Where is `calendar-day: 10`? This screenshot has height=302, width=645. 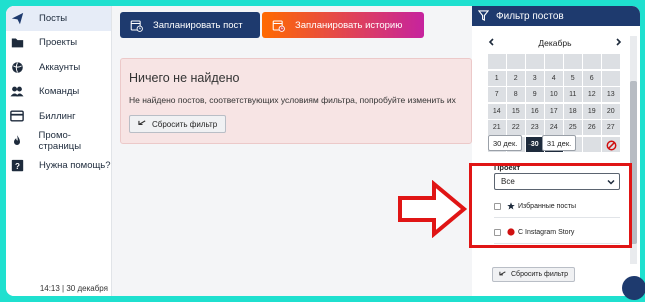
calendar-day: 10 is located at coordinates (554, 94).